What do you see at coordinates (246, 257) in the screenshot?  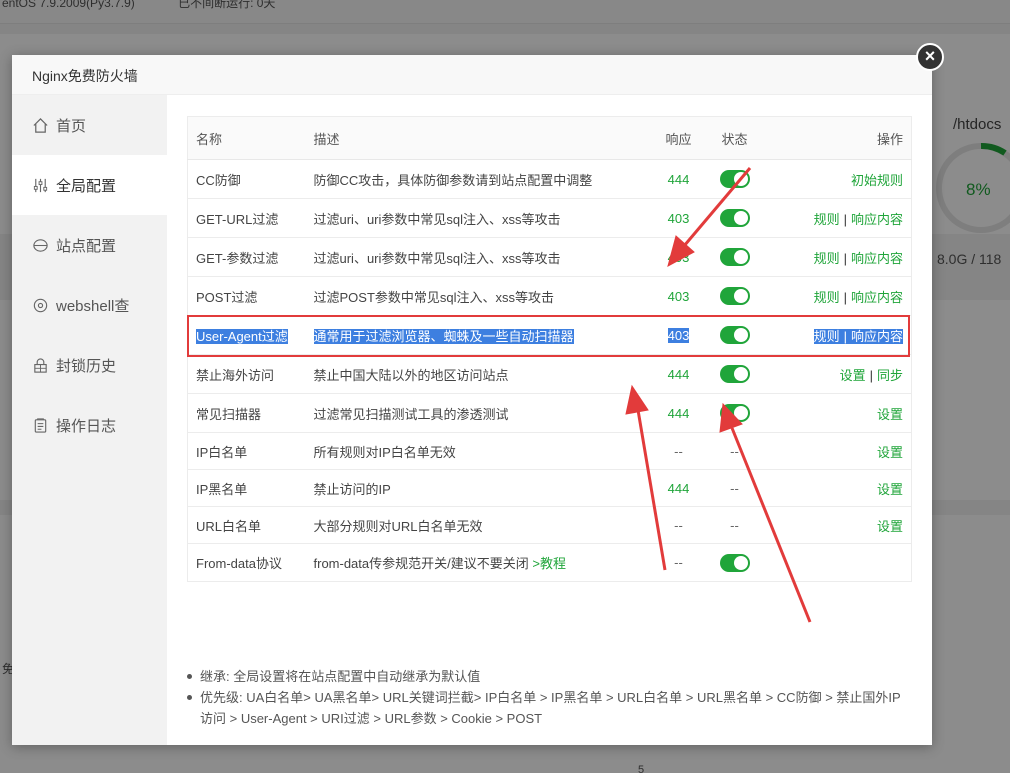 I see `rule-name: GET-参数过滤` at bounding box center [246, 257].